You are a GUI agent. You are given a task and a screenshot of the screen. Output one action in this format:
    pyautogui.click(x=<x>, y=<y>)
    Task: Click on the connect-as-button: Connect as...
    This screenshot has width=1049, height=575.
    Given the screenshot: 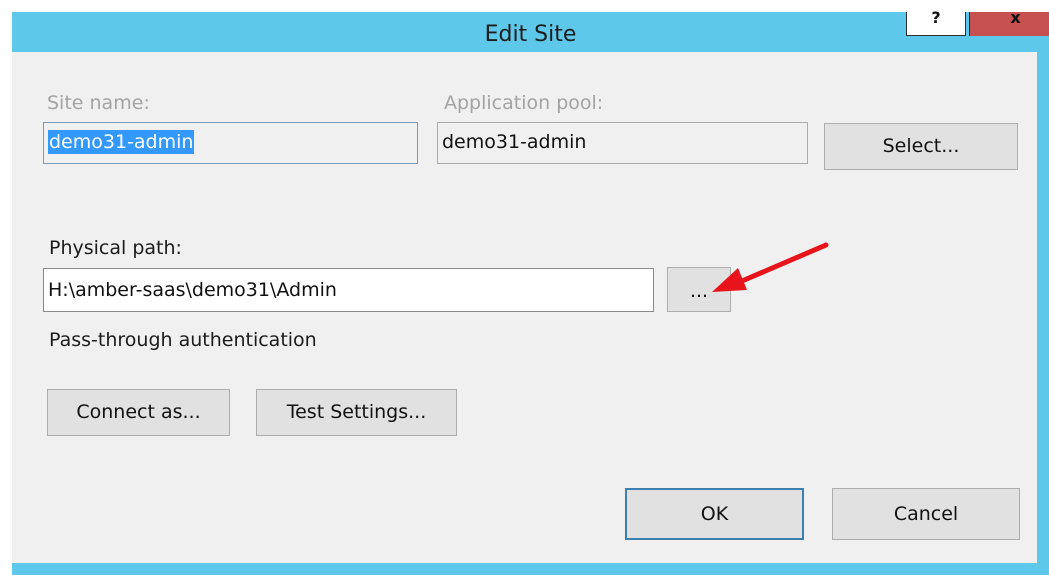 What is the action you would take?
    pyautogui.click(x=138, y=412)
    